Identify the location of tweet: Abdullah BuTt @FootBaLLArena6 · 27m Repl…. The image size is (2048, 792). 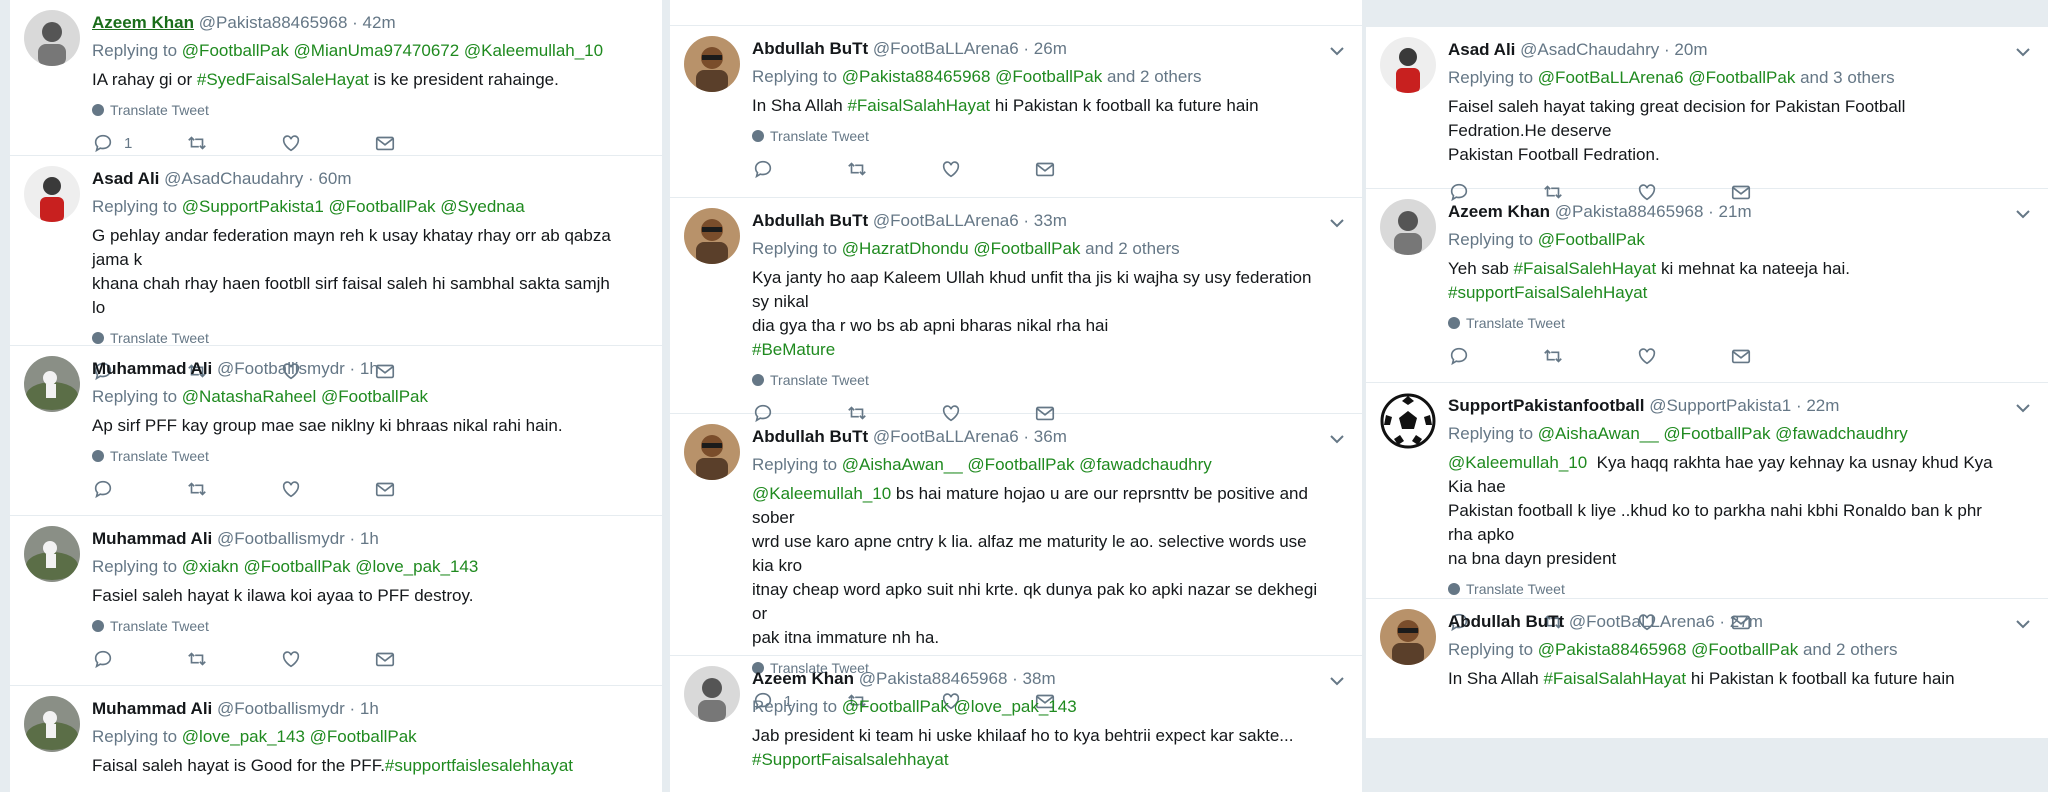
(1707, 659).